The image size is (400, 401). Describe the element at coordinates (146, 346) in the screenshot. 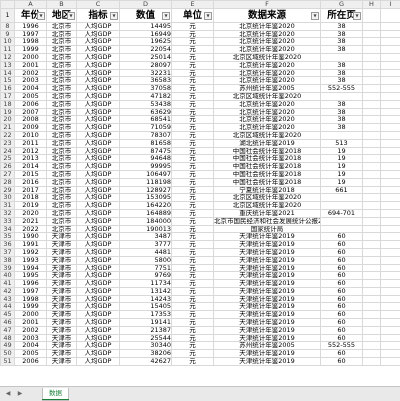

I see `cell-value: 30340` at that location.